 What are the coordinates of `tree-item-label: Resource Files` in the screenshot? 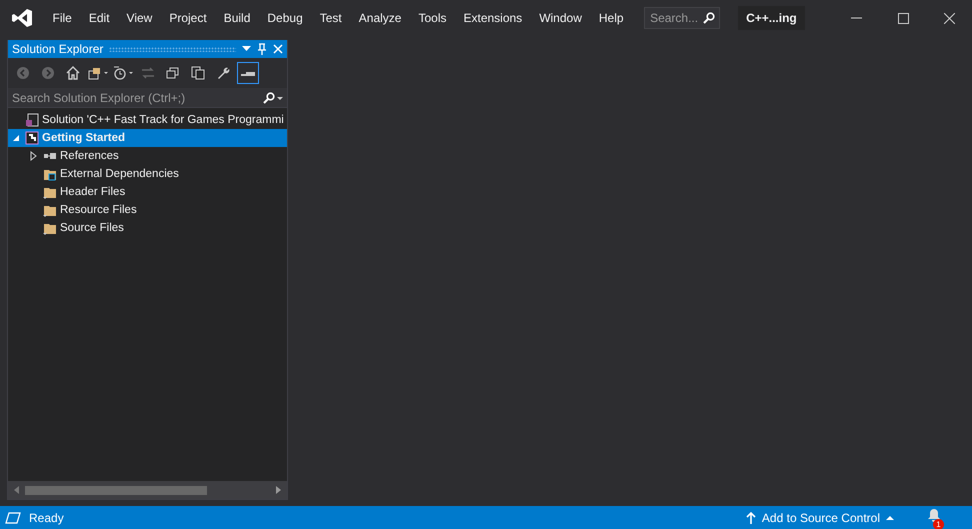 It's located at (98, 210).